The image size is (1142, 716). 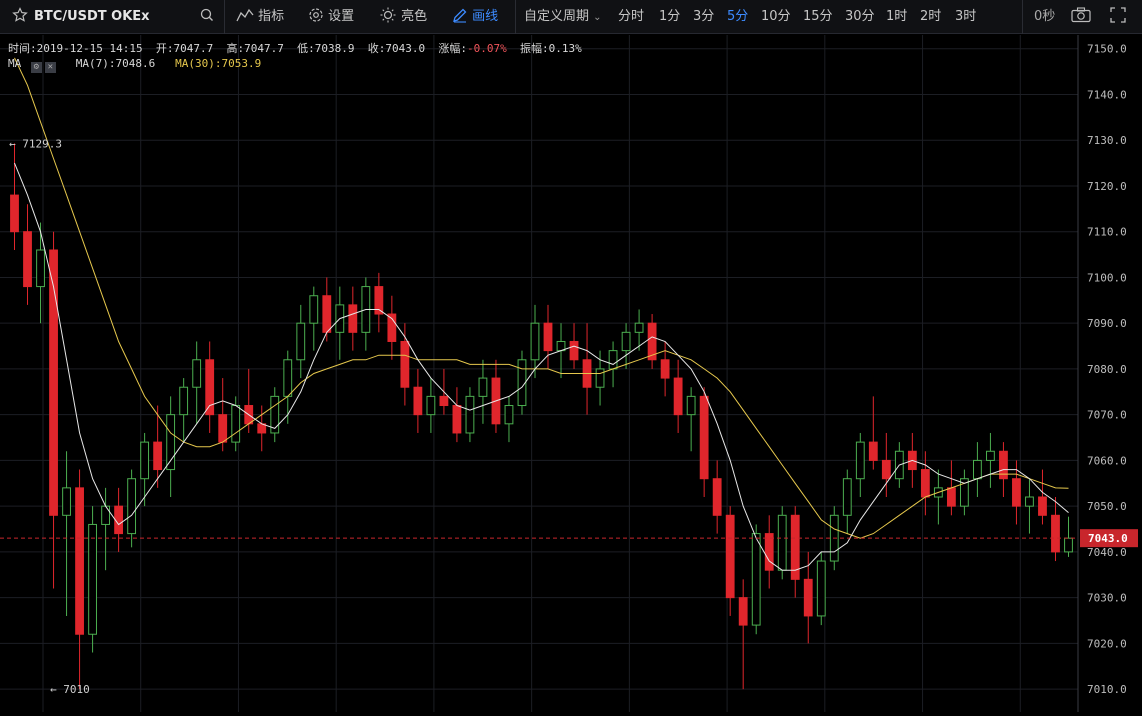 What do you see at coordinates (1107, 415) in the screenshot?
I see `y-axis-tick-label: 7070.0` at bounding box center [1107, 415].